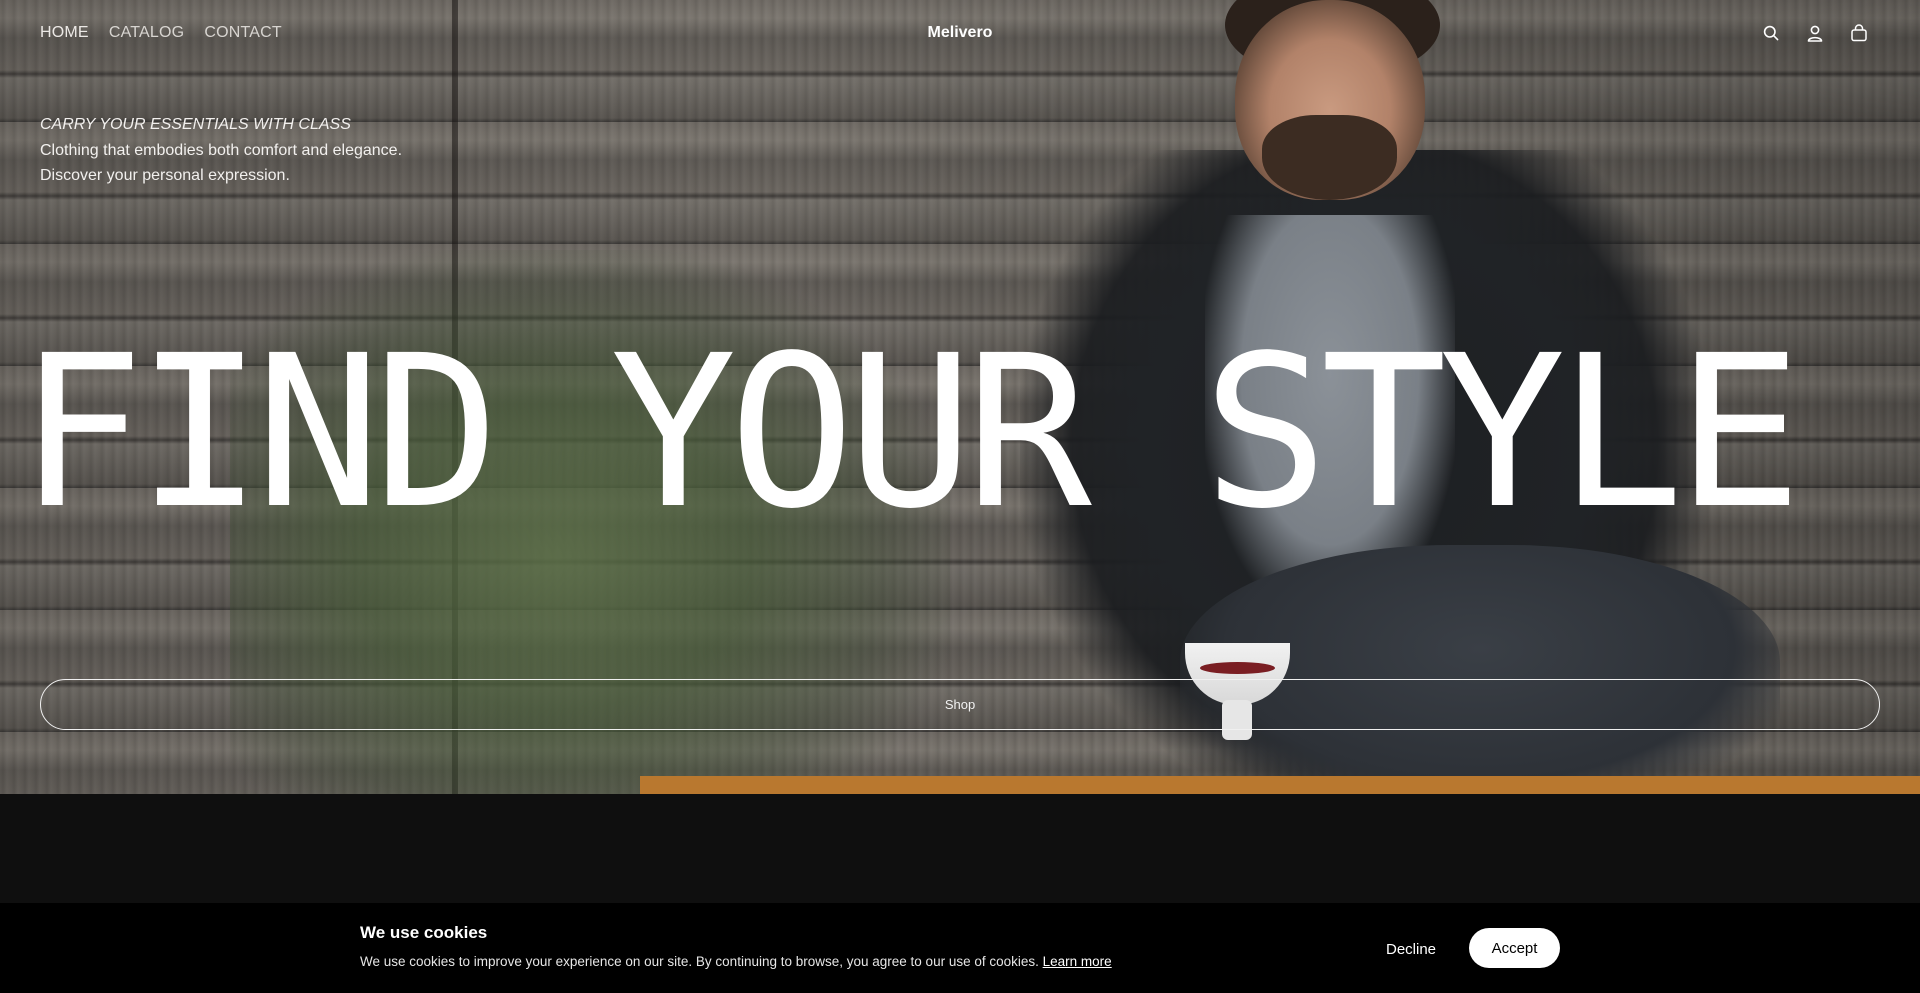 This screenshot has width=1920, height=993. I want to click on decline-button: Decline, so click(1411, 949).